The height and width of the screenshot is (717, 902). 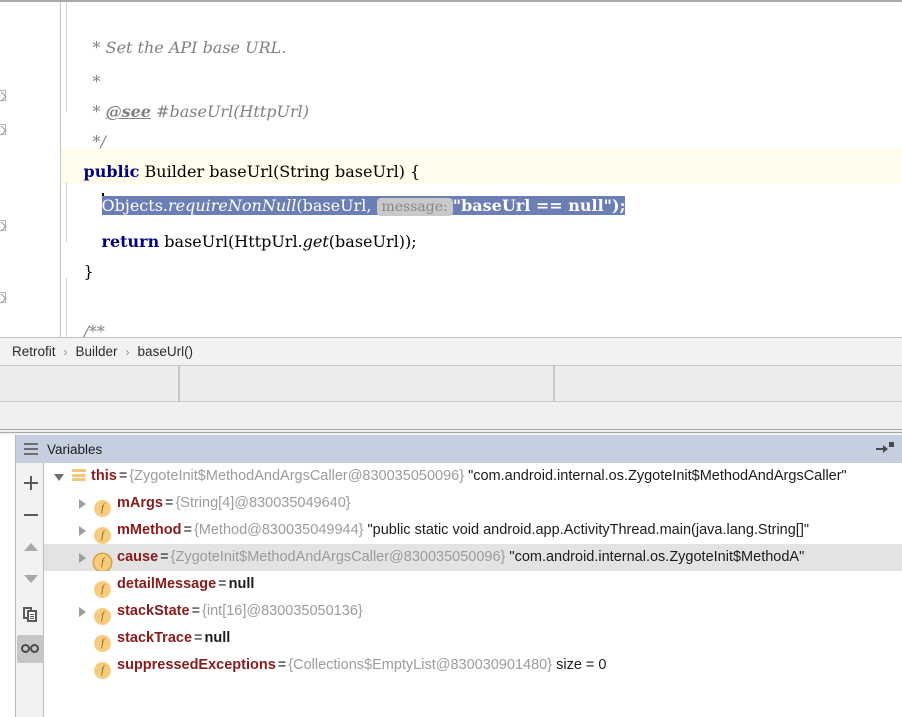 What do you see at coordinates (89, 384) in the screenshot?
I see `empty-panel-left` at bounding box center [89, 384].